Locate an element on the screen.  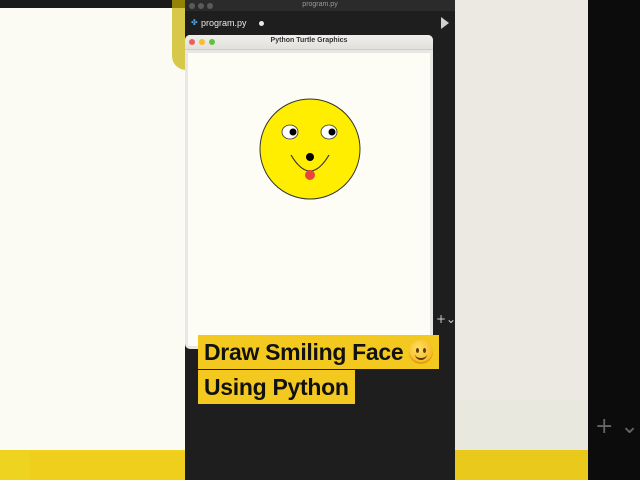
left-pupil is located at coordinates (293, 132).